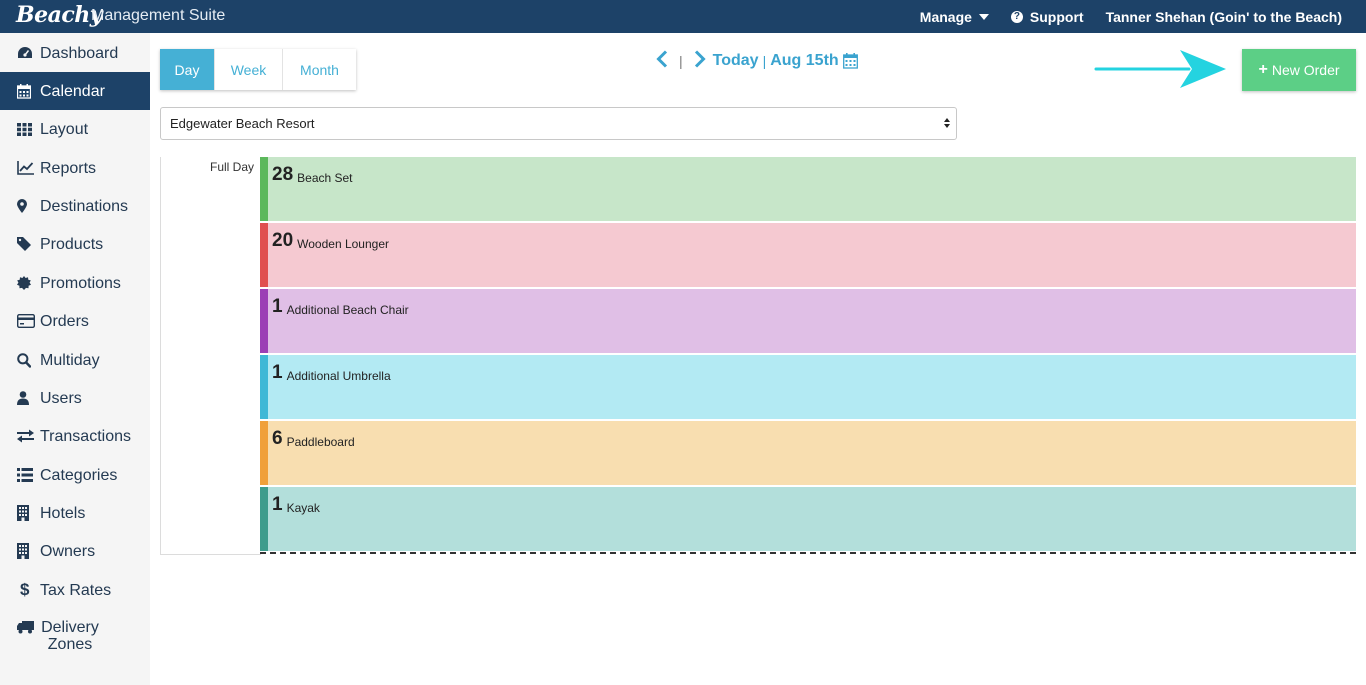  Describe the element at coordinates (75, 321) in the screenshot. I see `sidebar-item-orders: Orders` at that location.